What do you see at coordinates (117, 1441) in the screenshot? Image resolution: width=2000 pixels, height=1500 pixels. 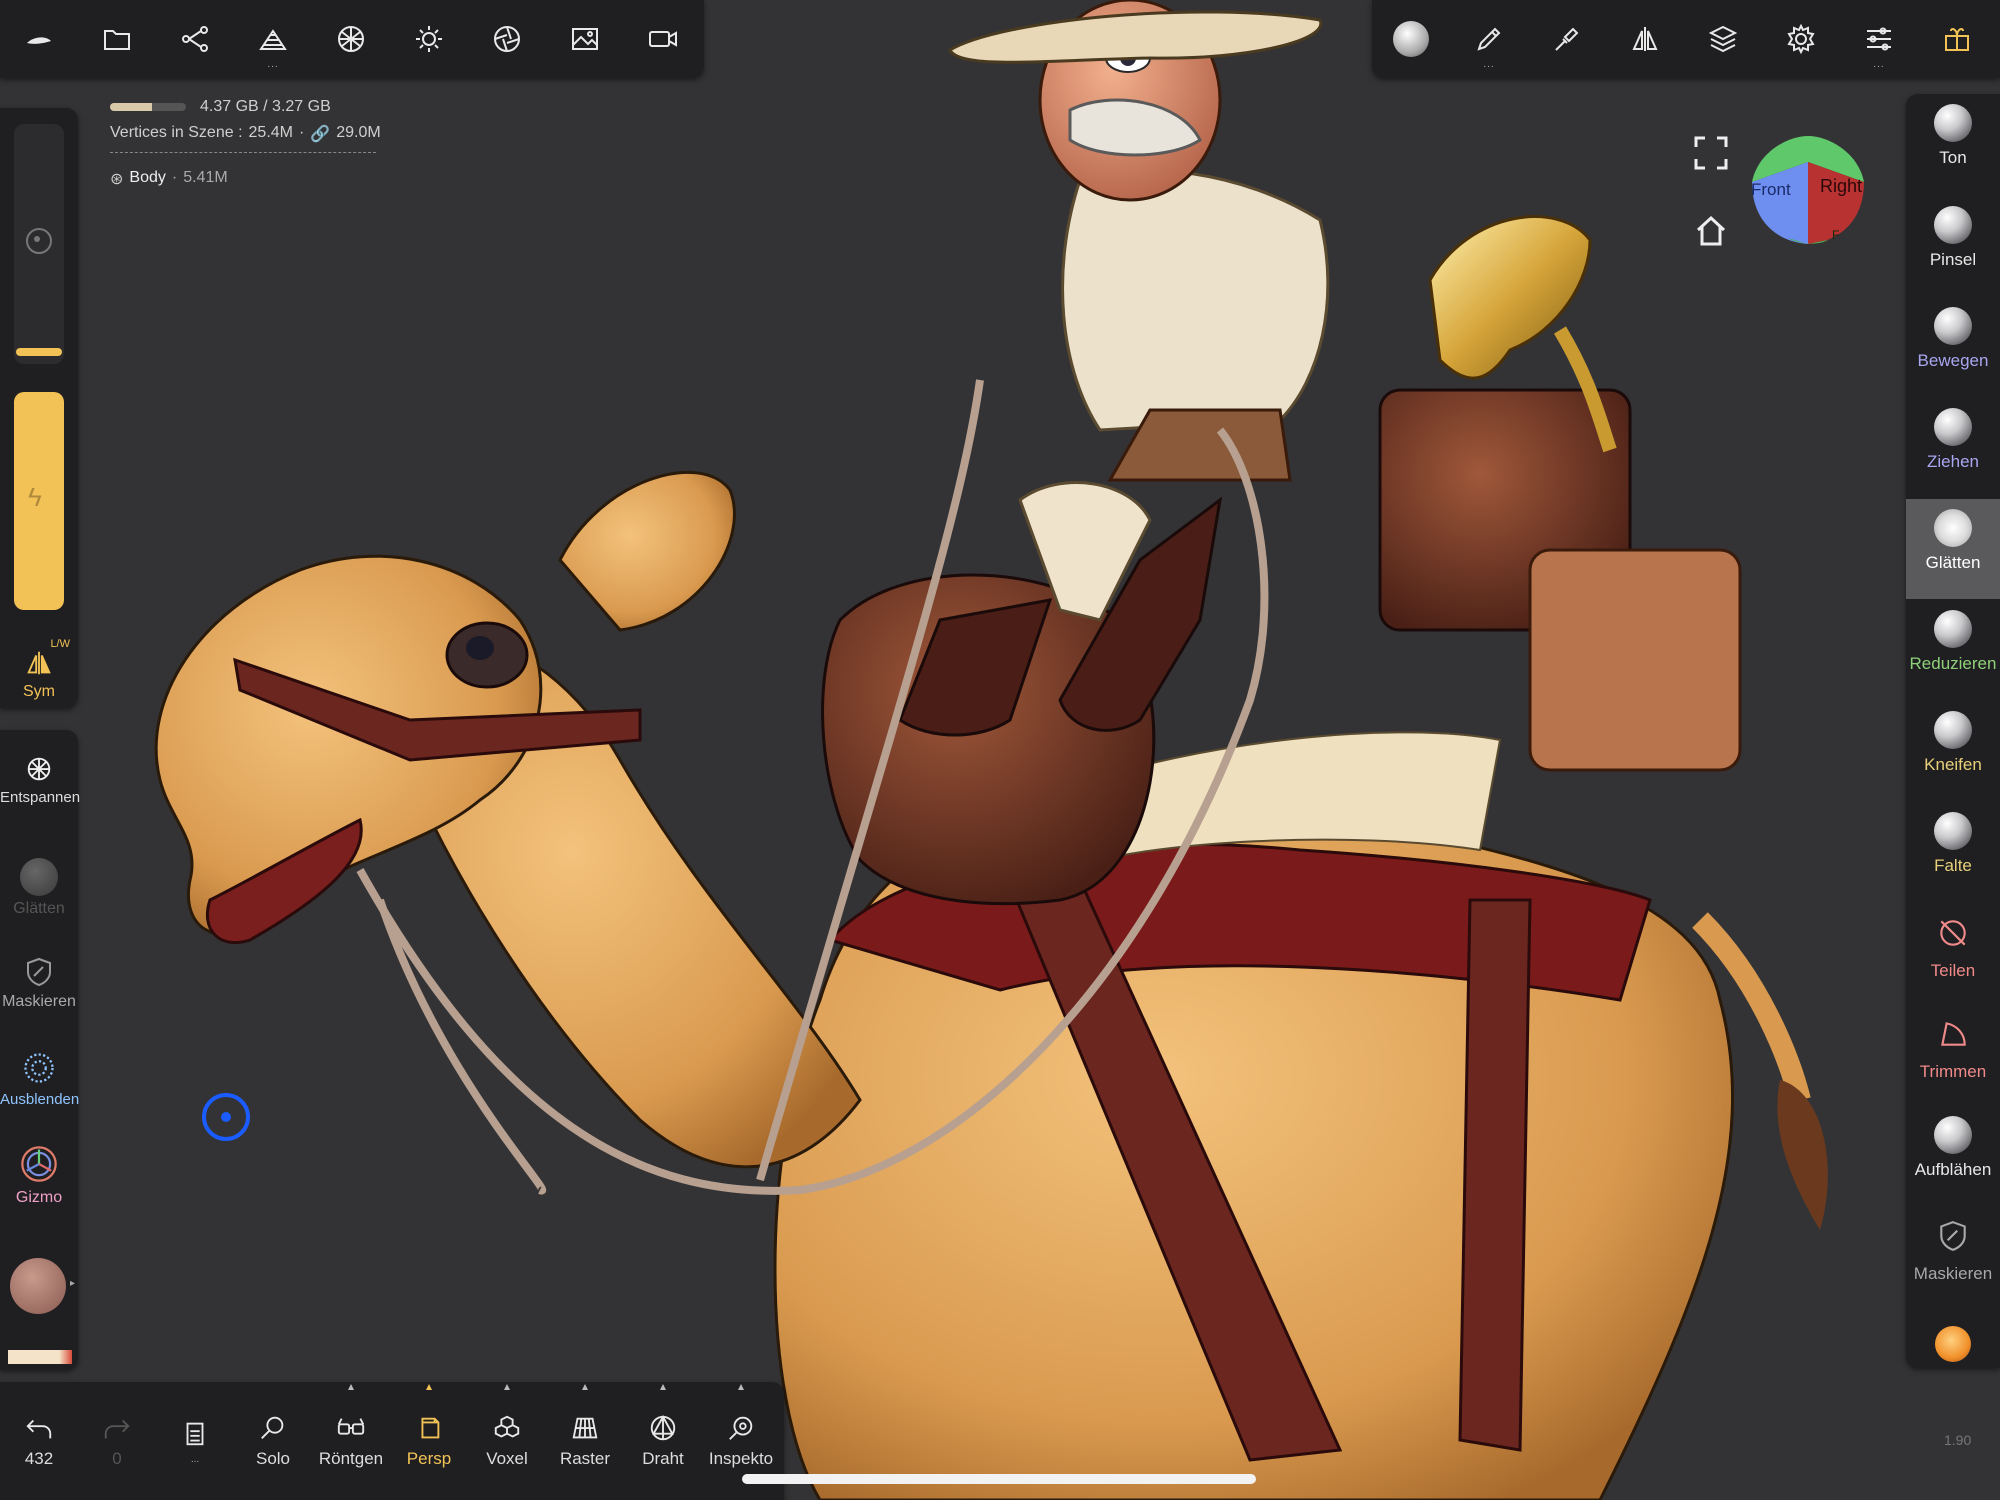 I see `redo-button: 0` at bounding box center [117, 1441].